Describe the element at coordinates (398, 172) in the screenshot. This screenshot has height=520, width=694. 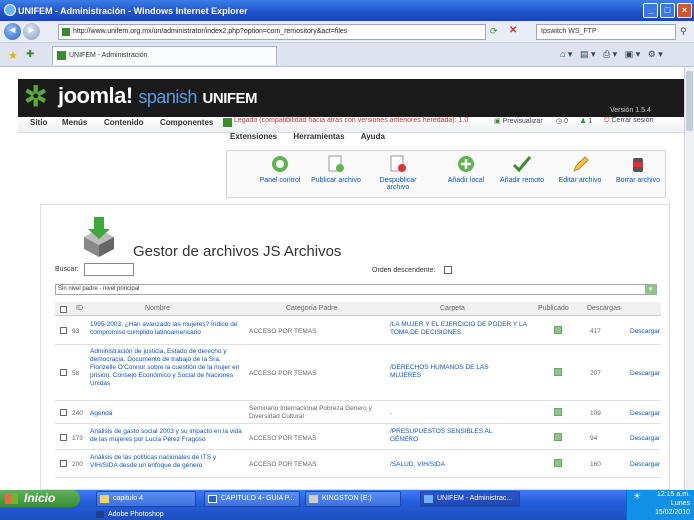
I see `unpublish-button: Despublicar archivo` at that location.